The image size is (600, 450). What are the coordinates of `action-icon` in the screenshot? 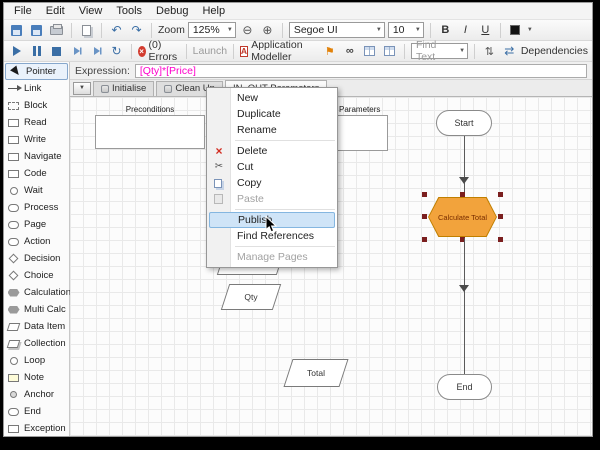 It's located at (13, 241).